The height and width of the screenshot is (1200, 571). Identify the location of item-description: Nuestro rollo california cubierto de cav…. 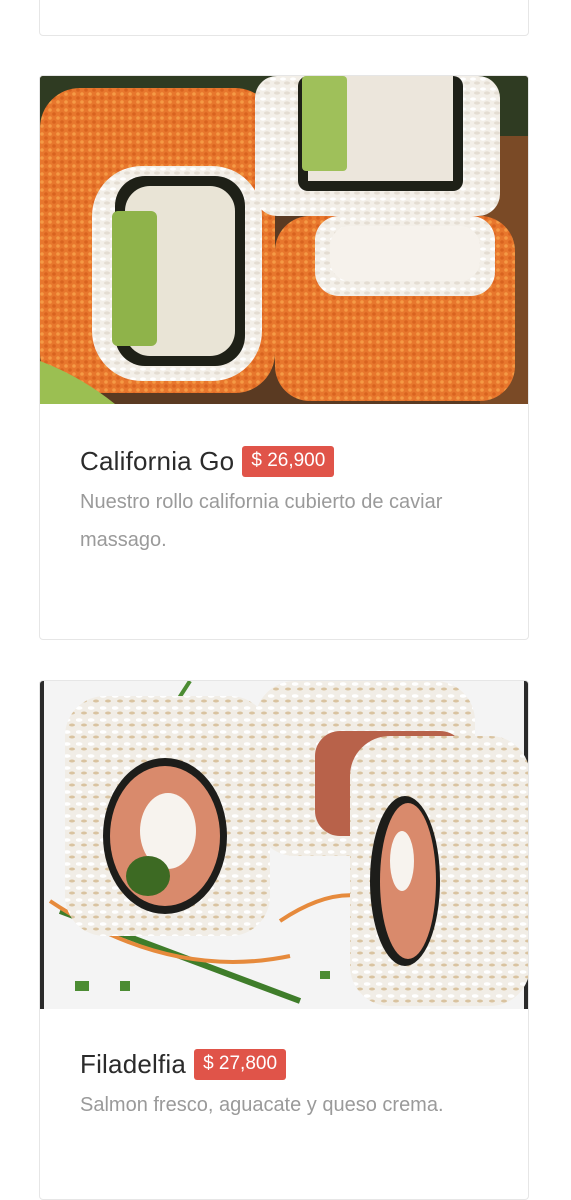
(261, 521).